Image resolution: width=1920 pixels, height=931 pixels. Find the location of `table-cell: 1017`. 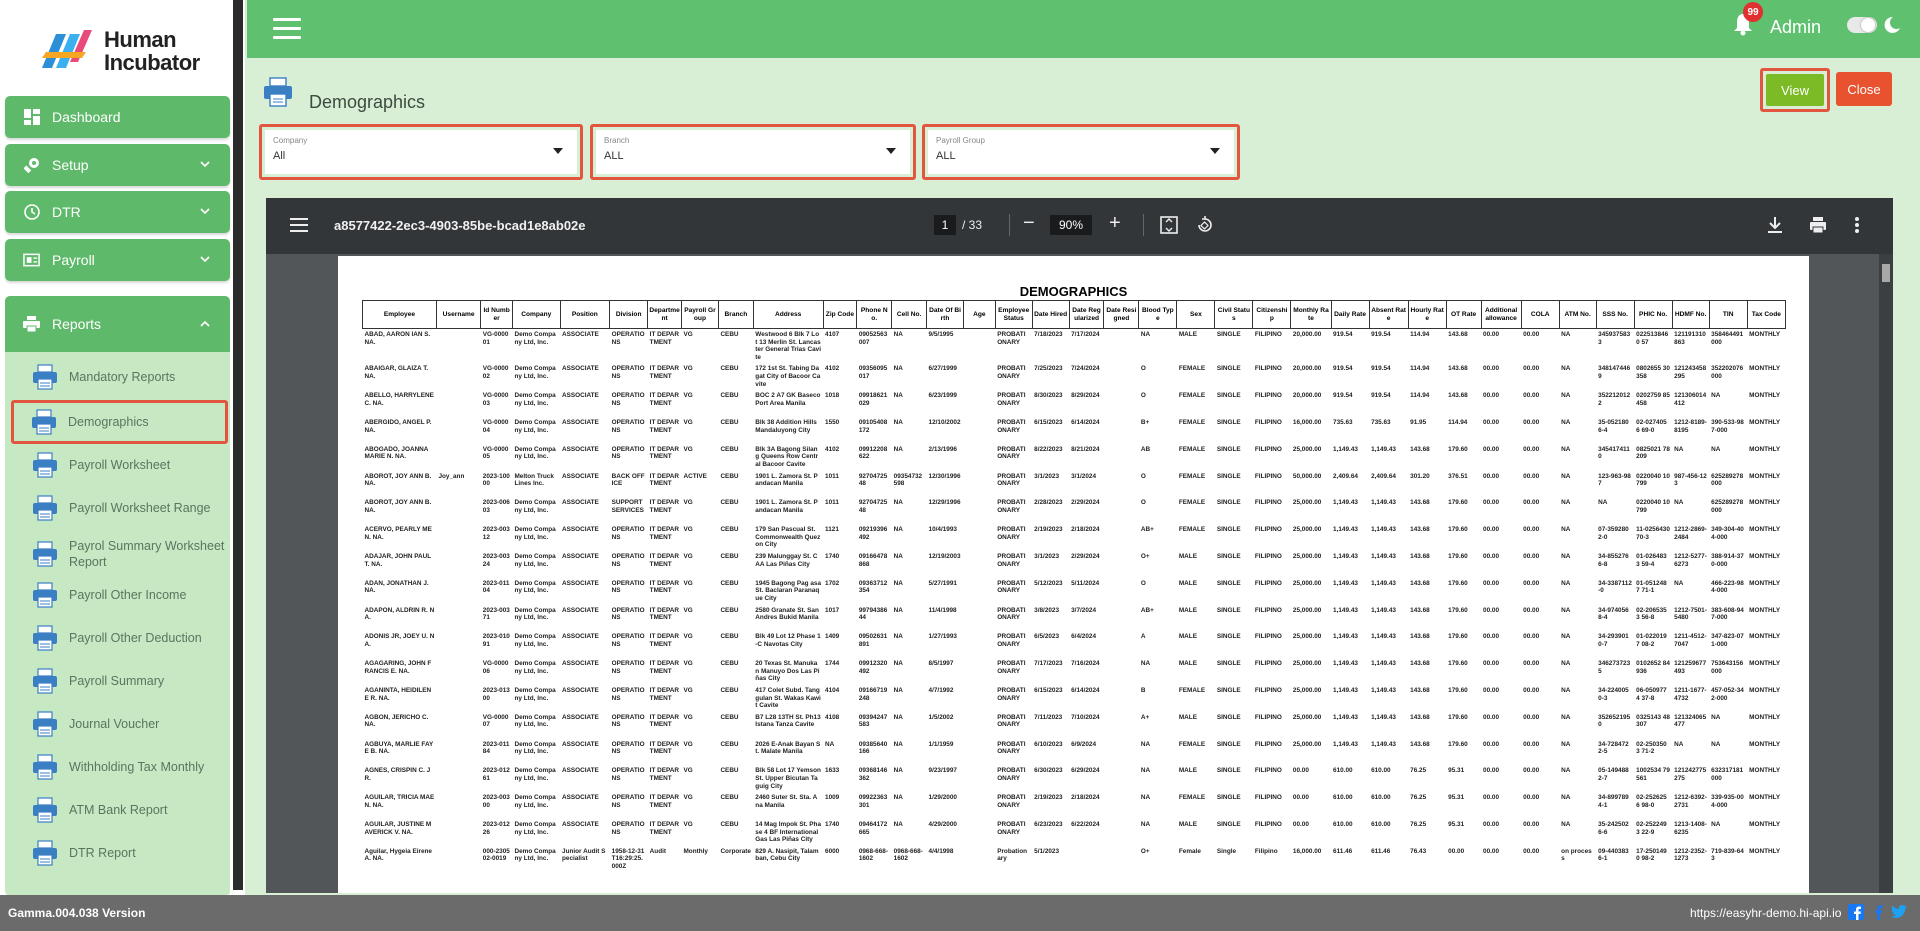

table-cell: 1017 is located at coordinates (832, 610).